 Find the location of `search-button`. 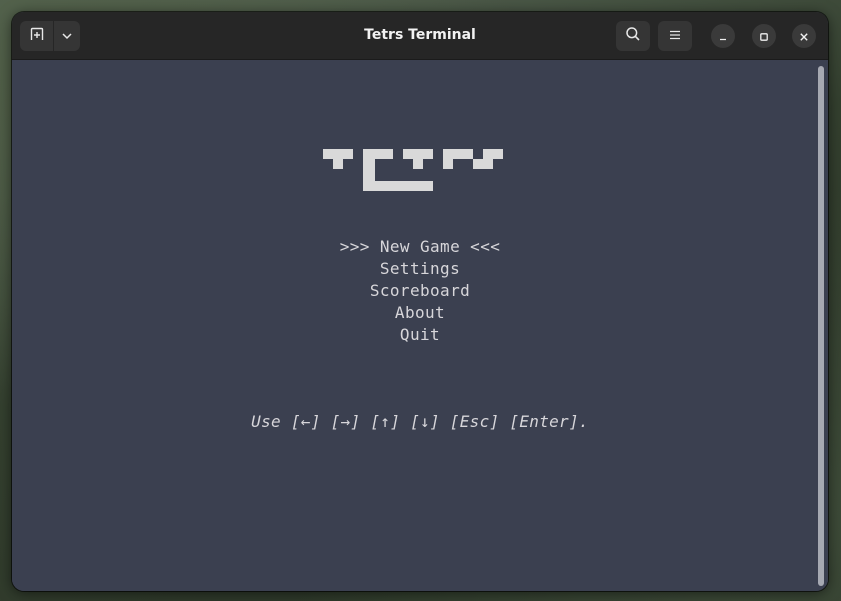

search-button is located at coordinates (633, 36).